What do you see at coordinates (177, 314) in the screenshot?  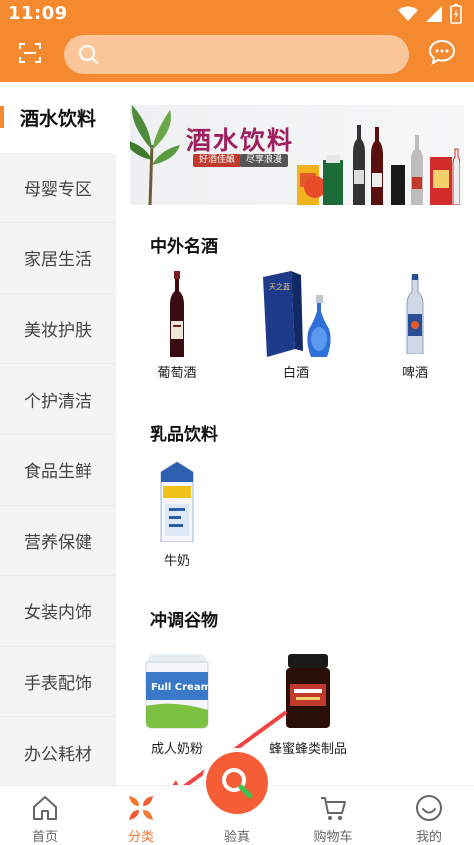 I see `wine-bottle-icon` at bounding box center [177, 314].